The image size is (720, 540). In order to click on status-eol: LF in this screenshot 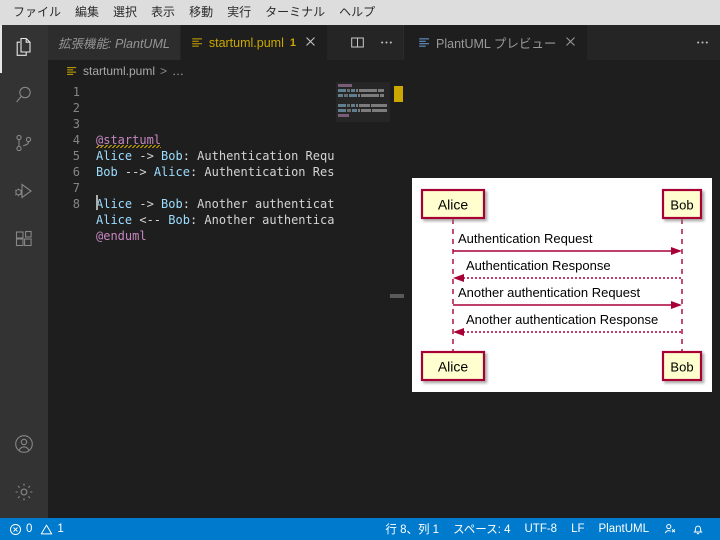, I will do `click(577, 529)`.